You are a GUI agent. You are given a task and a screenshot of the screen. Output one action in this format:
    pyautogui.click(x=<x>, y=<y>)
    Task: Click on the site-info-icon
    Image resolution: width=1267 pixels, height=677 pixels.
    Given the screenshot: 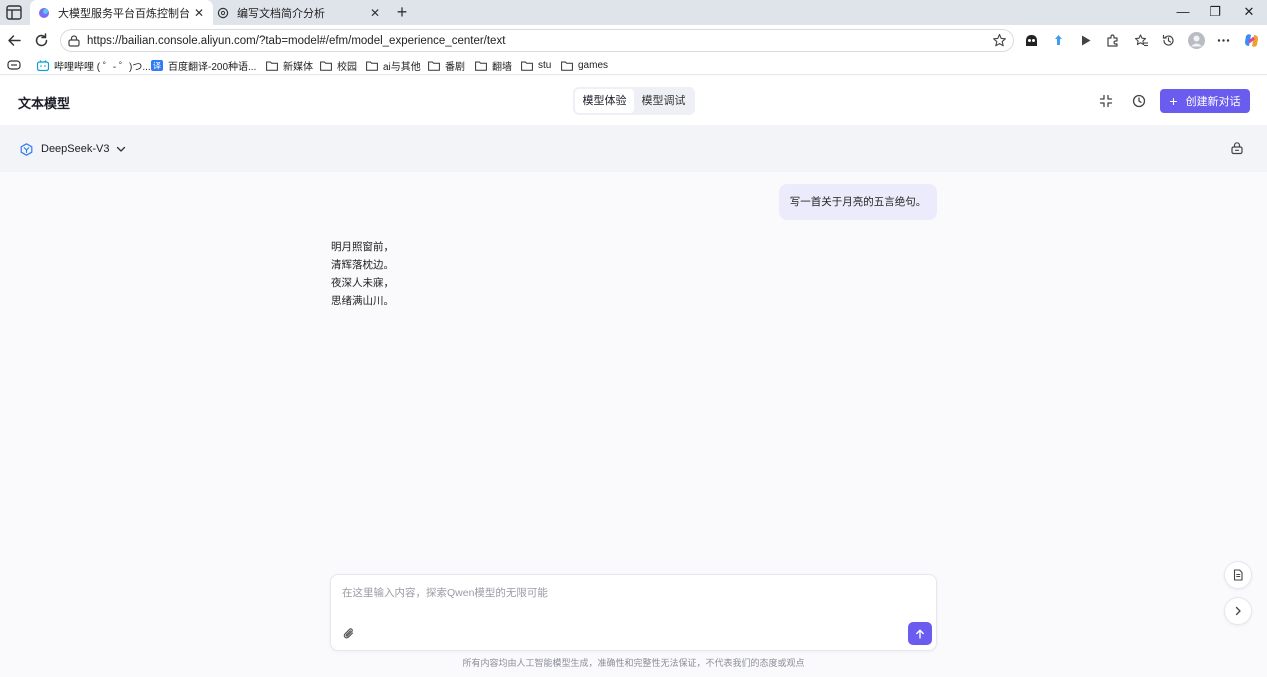 What is the action you would take?
    pyautogui.click(x=74, y=41)
    